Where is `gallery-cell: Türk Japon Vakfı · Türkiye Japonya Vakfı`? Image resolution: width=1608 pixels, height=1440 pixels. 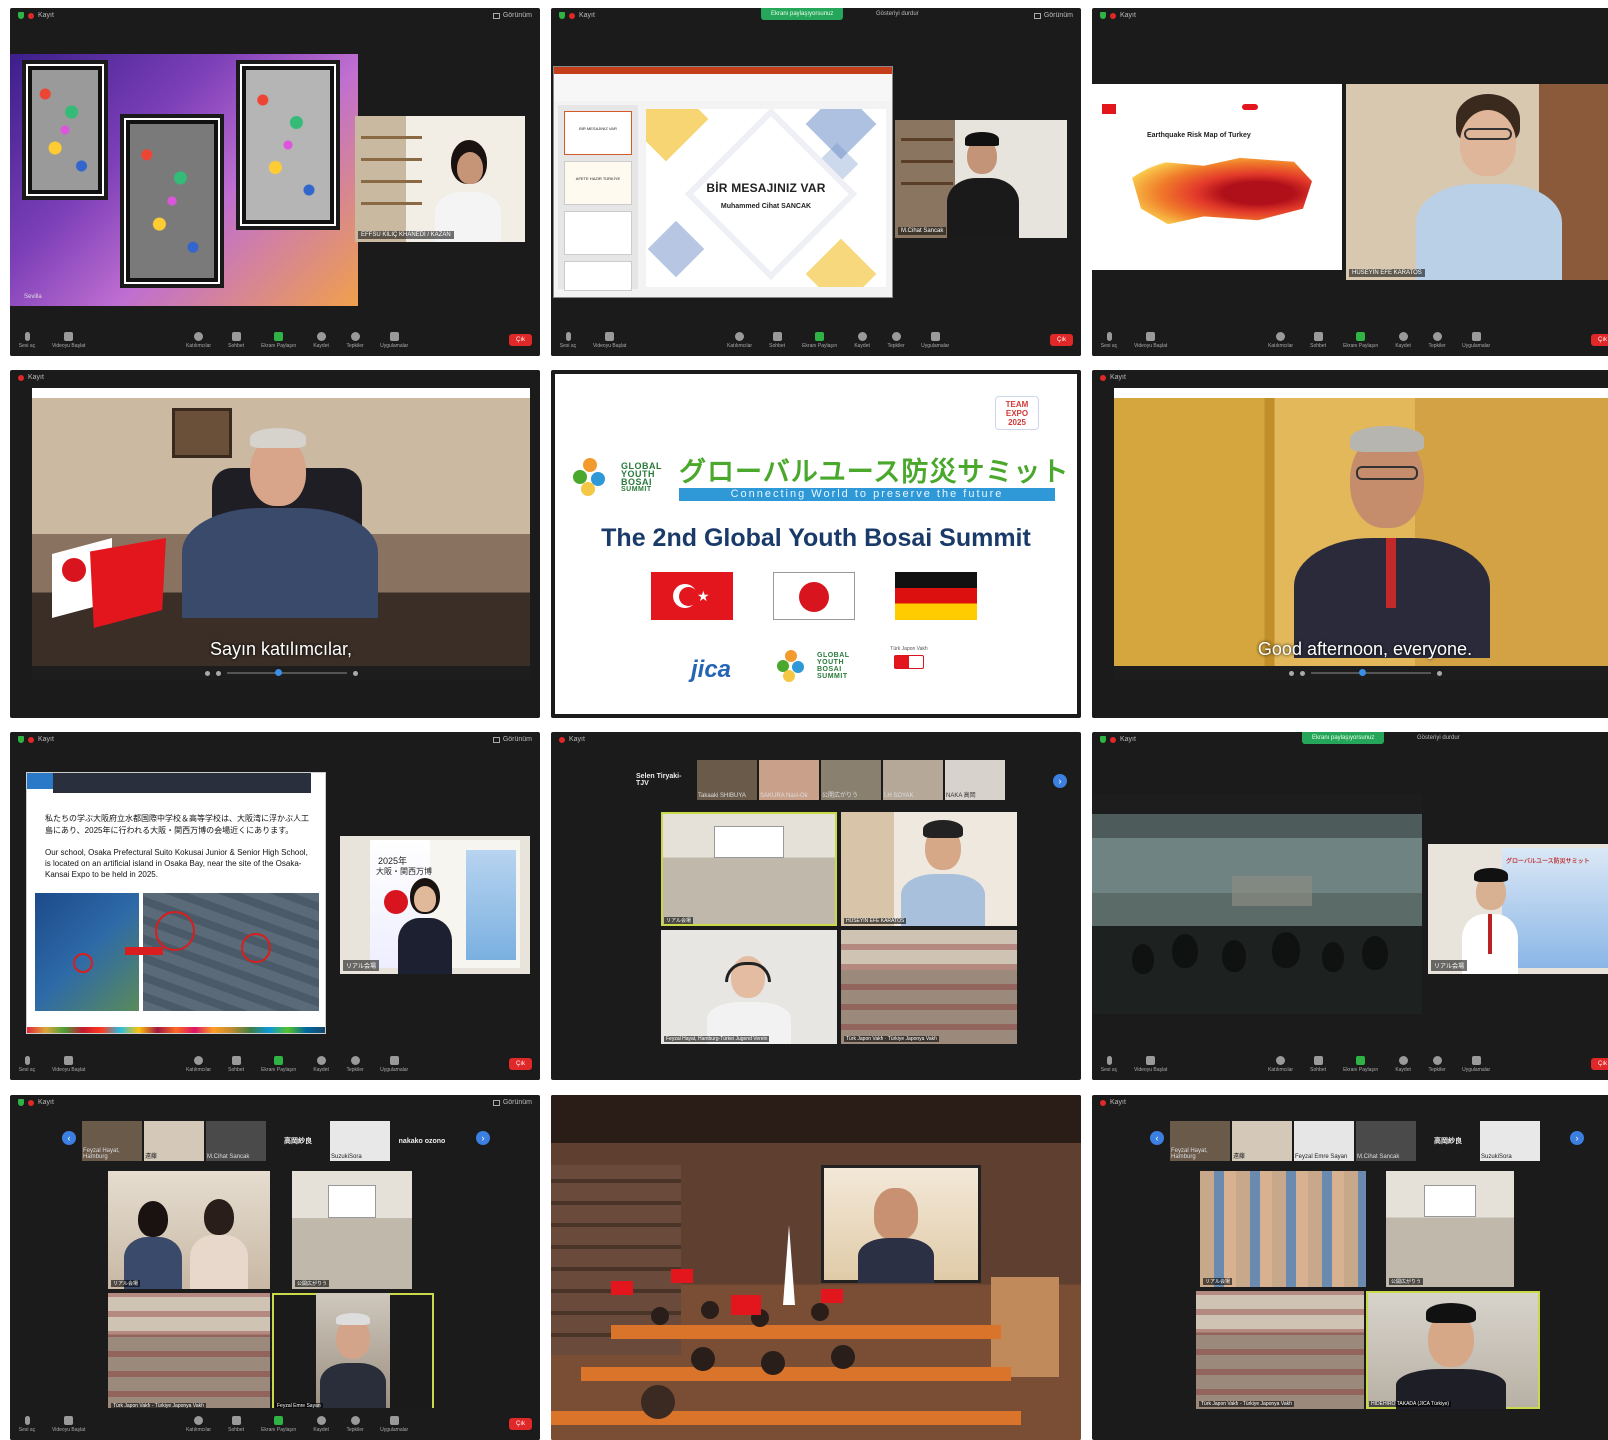
gallery-cell: Türk Japon Vakfı · Türkiye Japonya Vakfı is located at coordinates (929, 987).